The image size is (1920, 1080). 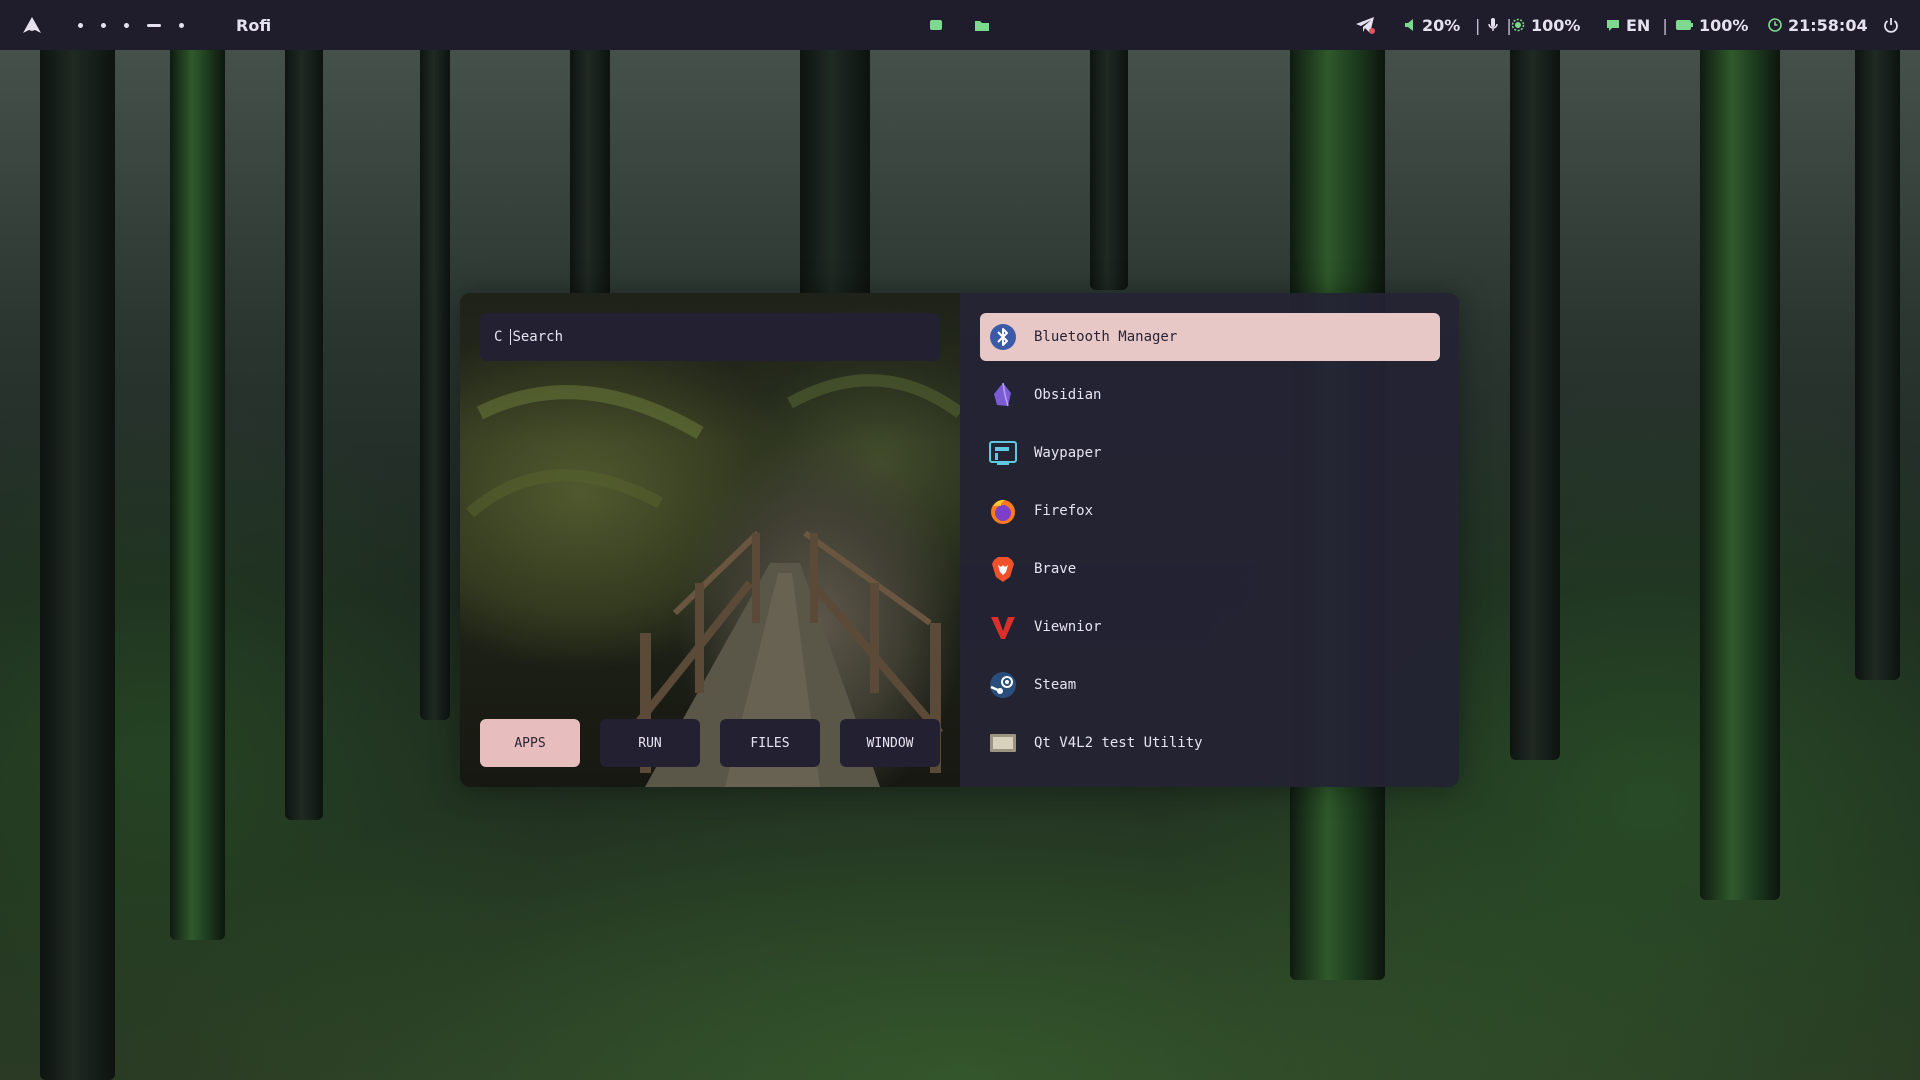 I want to click on app-name: Obsidian, so click(x=1068, y=395).